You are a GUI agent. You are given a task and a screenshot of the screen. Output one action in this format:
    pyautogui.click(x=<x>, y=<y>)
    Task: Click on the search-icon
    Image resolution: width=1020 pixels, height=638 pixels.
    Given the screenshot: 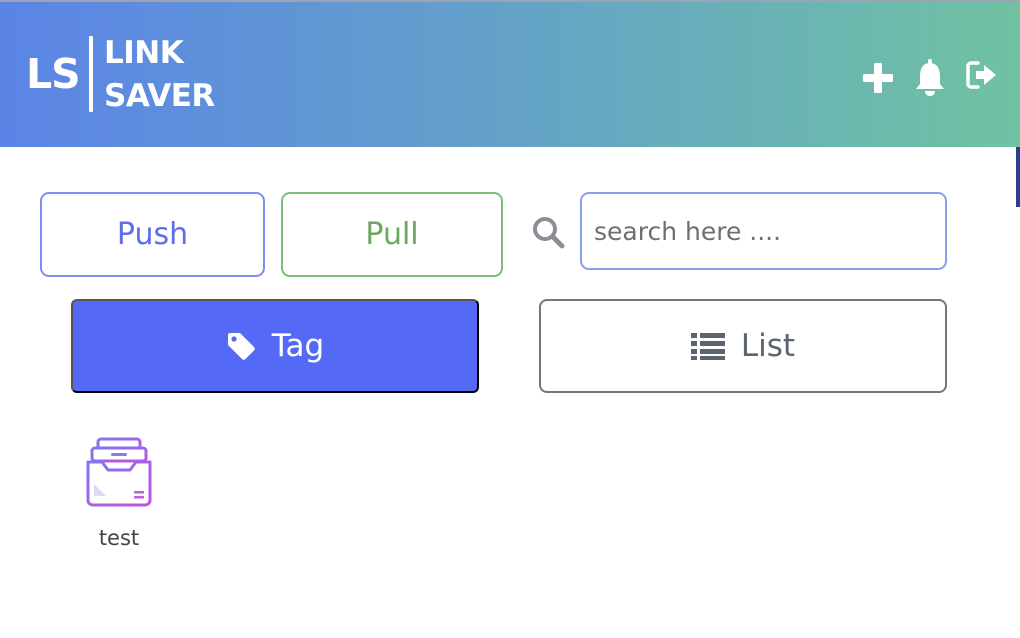 What is the action you would take?
    pyautogui.click(x=549, y=235)
    